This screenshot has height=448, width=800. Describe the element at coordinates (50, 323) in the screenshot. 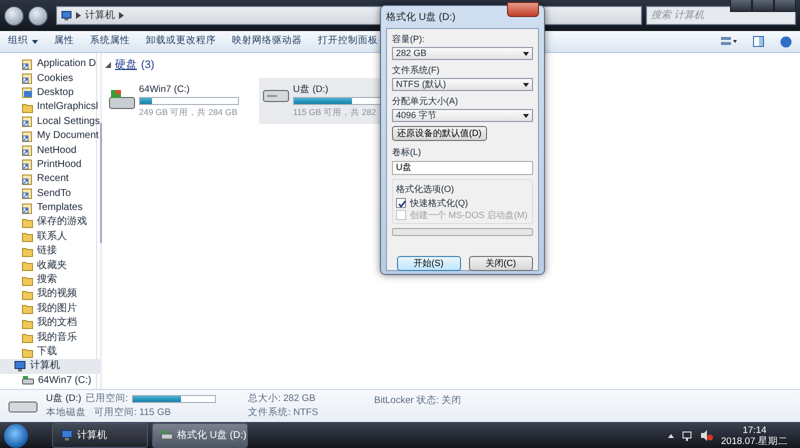

I see `sidebar-item: 我的文档` at that location.